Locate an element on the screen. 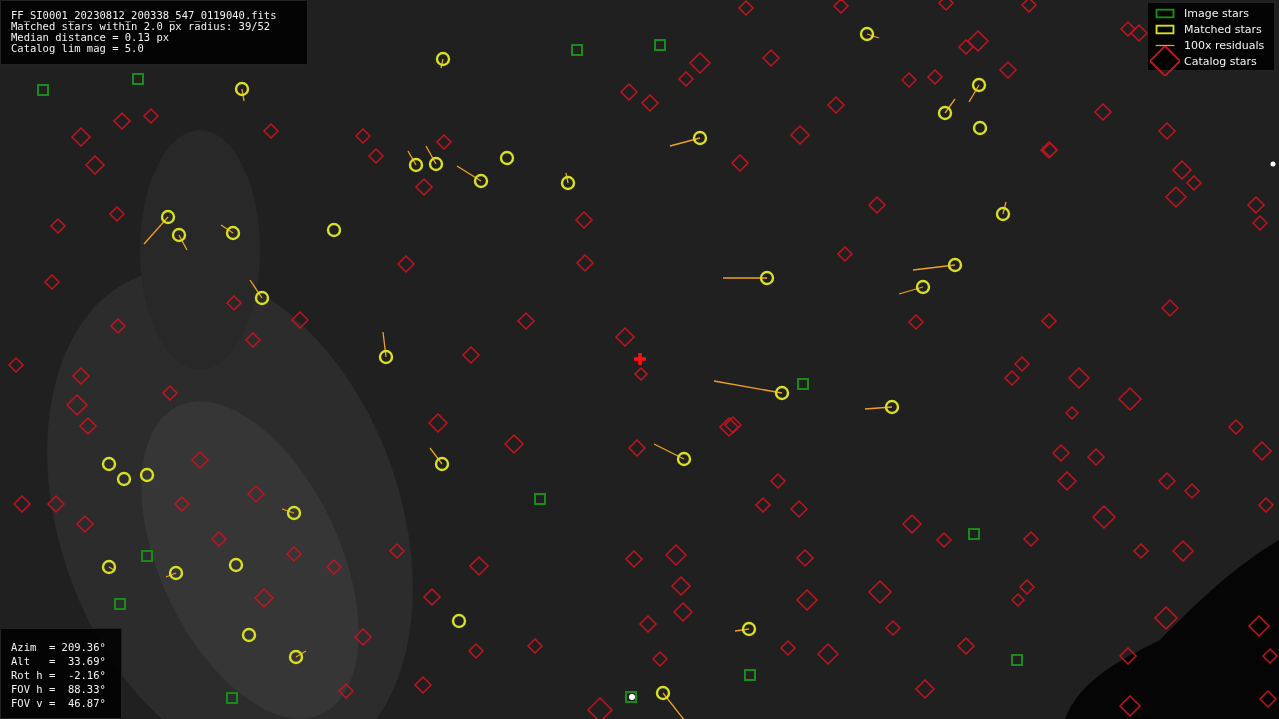 The image size is (1279, 719). info-text: Median distance = 0.13 px is located at coordinates (90, 37).